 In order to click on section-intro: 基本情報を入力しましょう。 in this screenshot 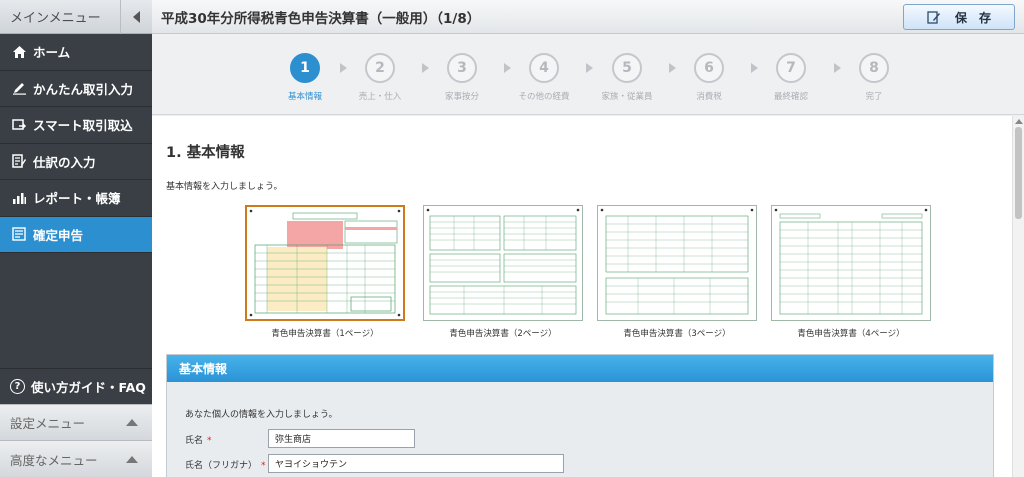, I will do `click(224, 187)`.